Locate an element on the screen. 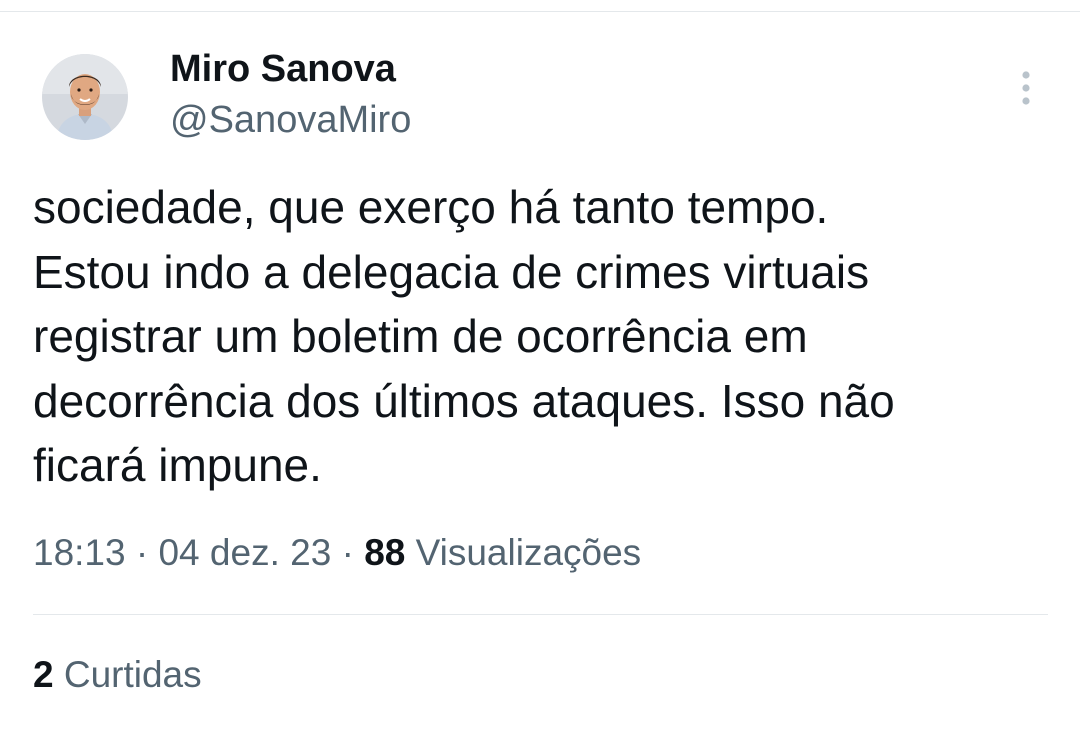 This screenshot has height=730, width=1080. likes-stat: 2 Curtidas is located at coordinates (117, 675).